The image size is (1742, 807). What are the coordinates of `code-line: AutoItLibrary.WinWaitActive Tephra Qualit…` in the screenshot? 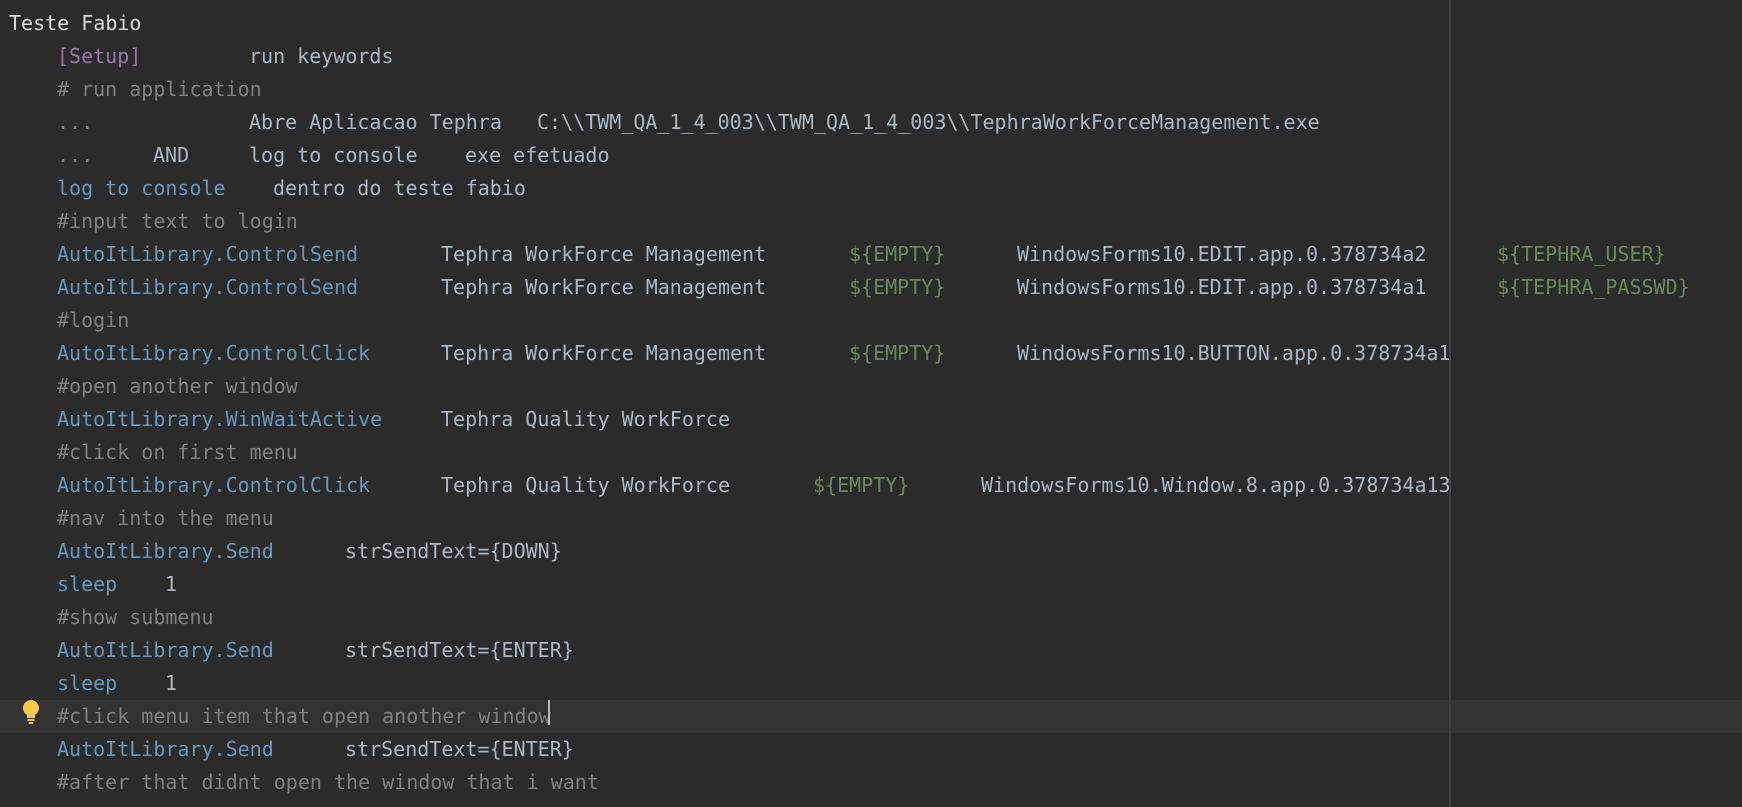 It's located at (871, 419).